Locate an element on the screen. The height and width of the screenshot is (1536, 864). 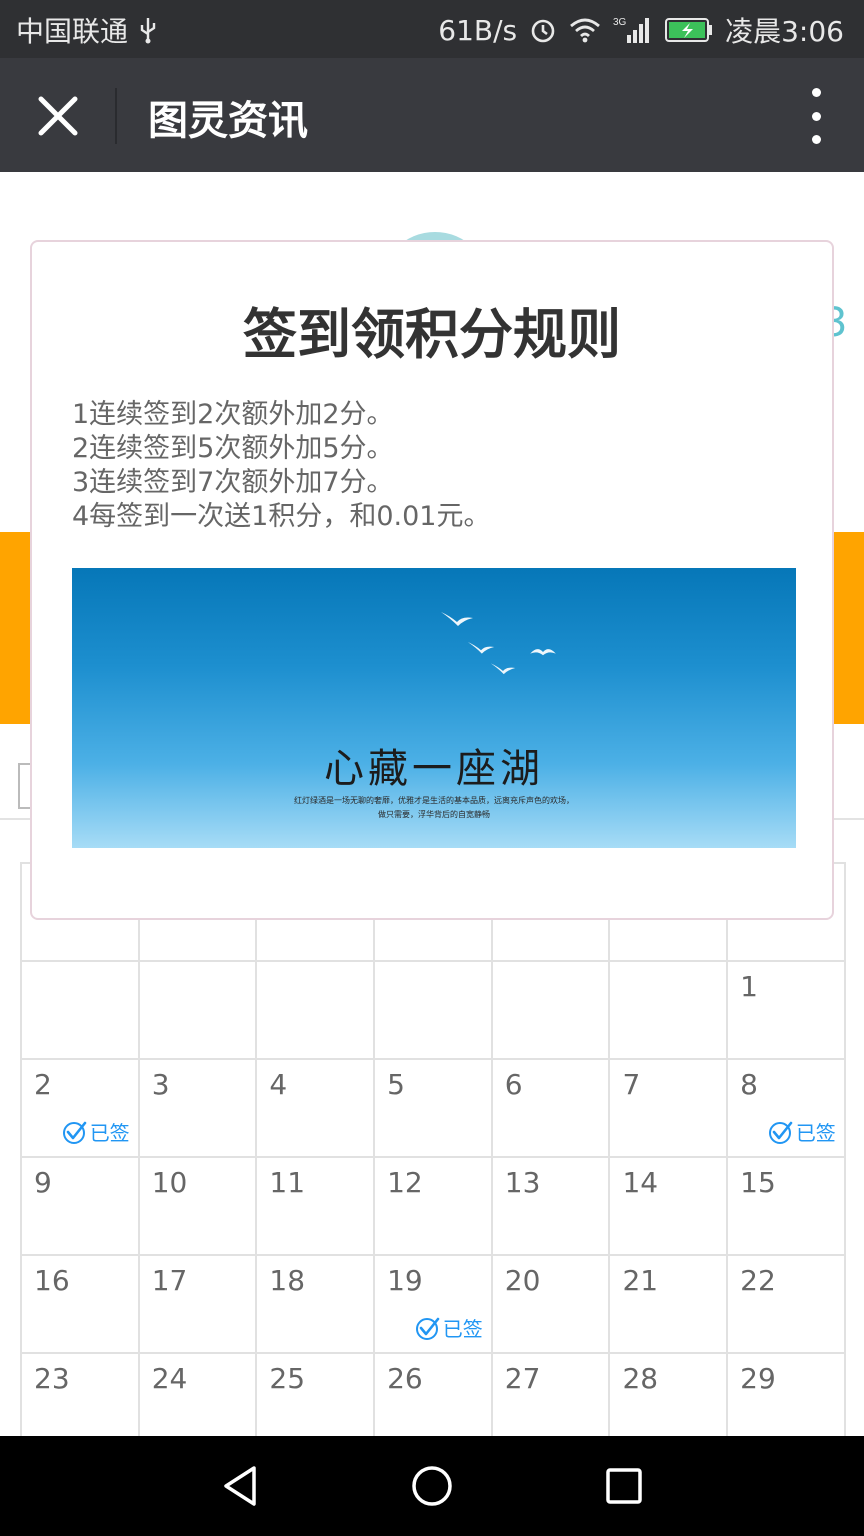
day-number: 28 is located at coordinates (640, 1378).